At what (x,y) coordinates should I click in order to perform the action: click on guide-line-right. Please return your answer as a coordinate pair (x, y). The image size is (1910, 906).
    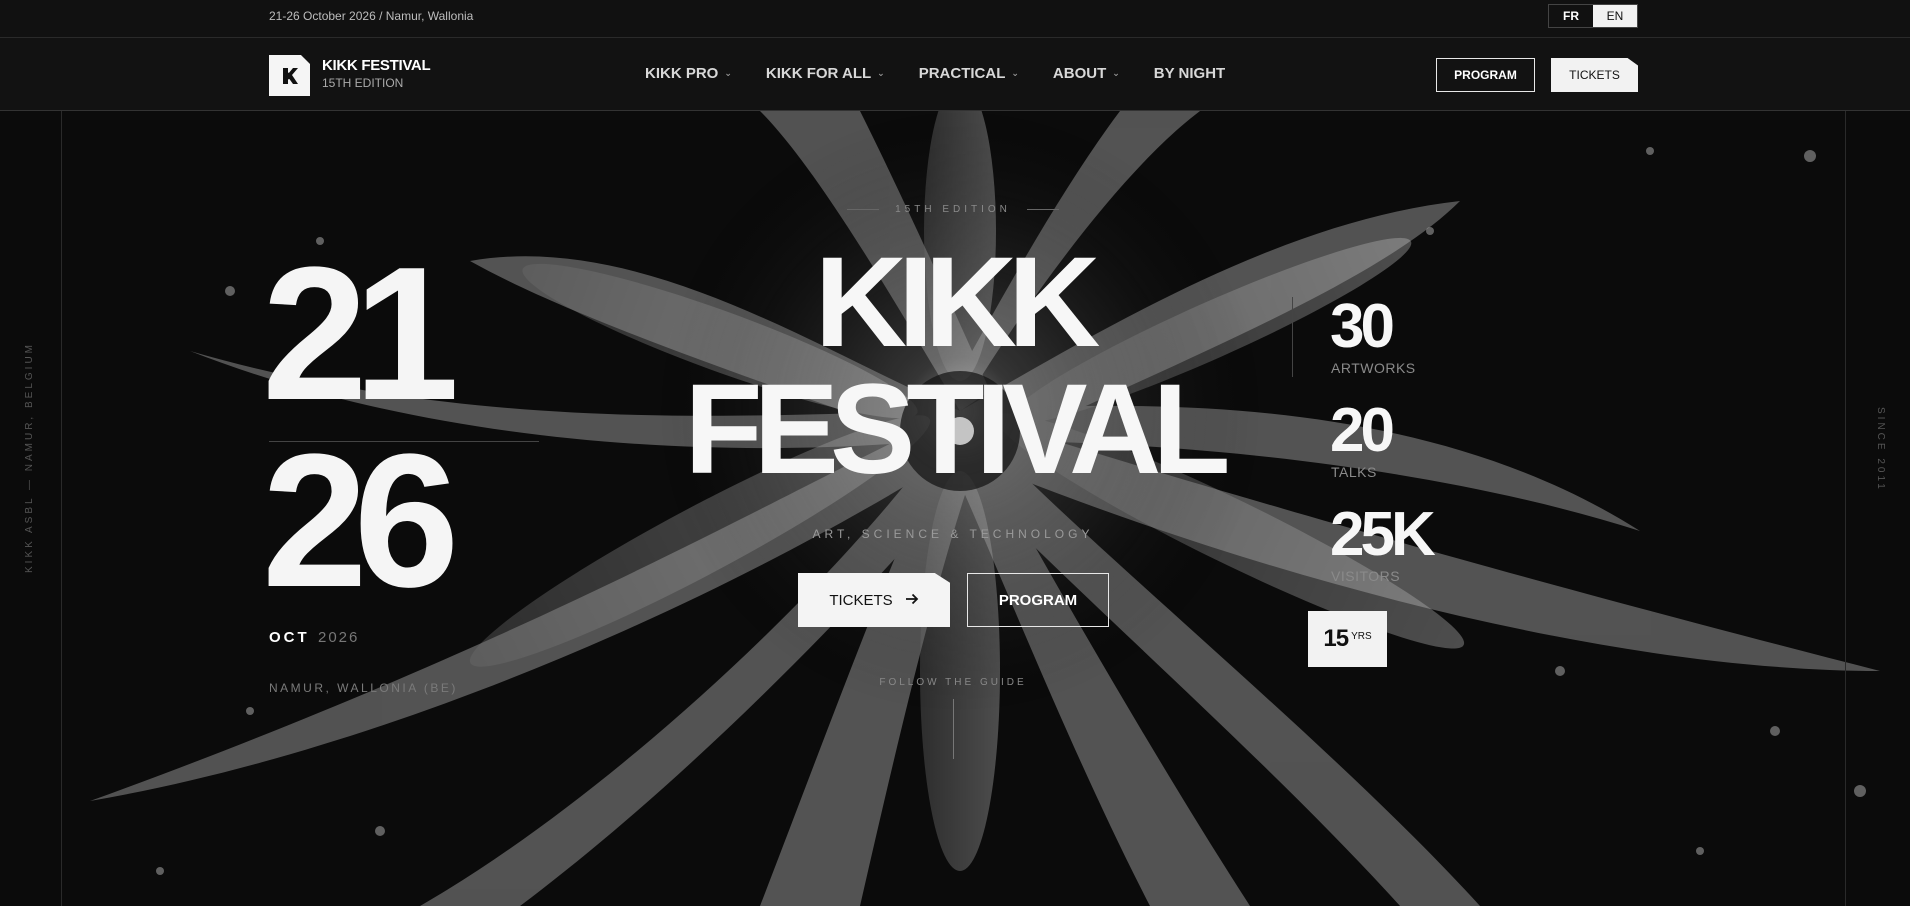
    Looking at the image, I should click on (1845, 508).